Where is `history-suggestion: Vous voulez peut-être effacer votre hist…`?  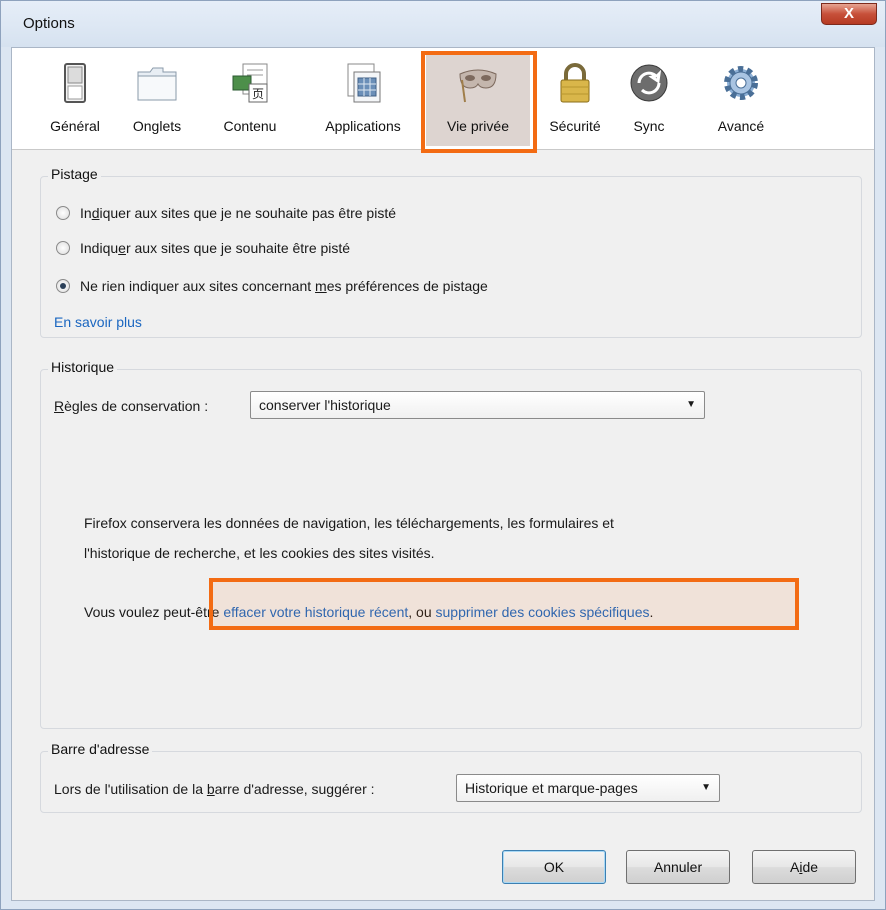 history-suggestion: Vous voulez peut-être effacer votre hist… is located at coordinates (369, 612).